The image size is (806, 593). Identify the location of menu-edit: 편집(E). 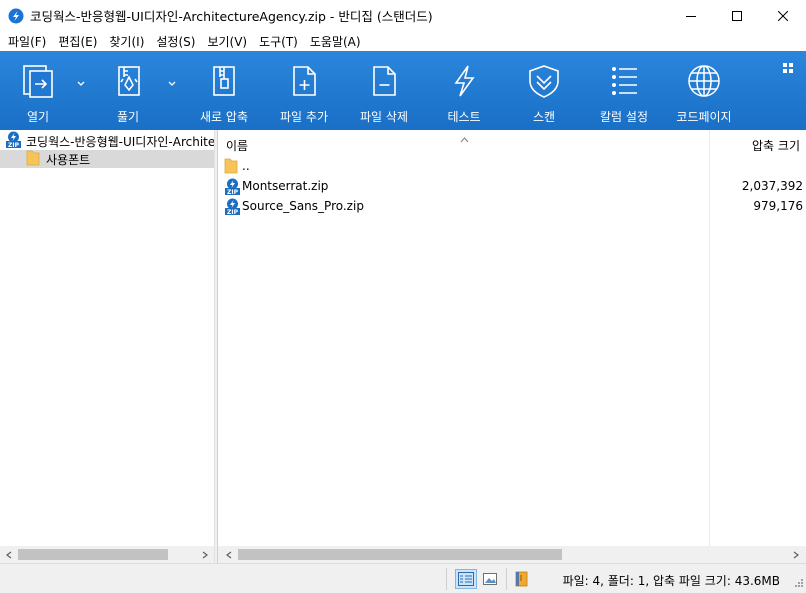
(77, 41).